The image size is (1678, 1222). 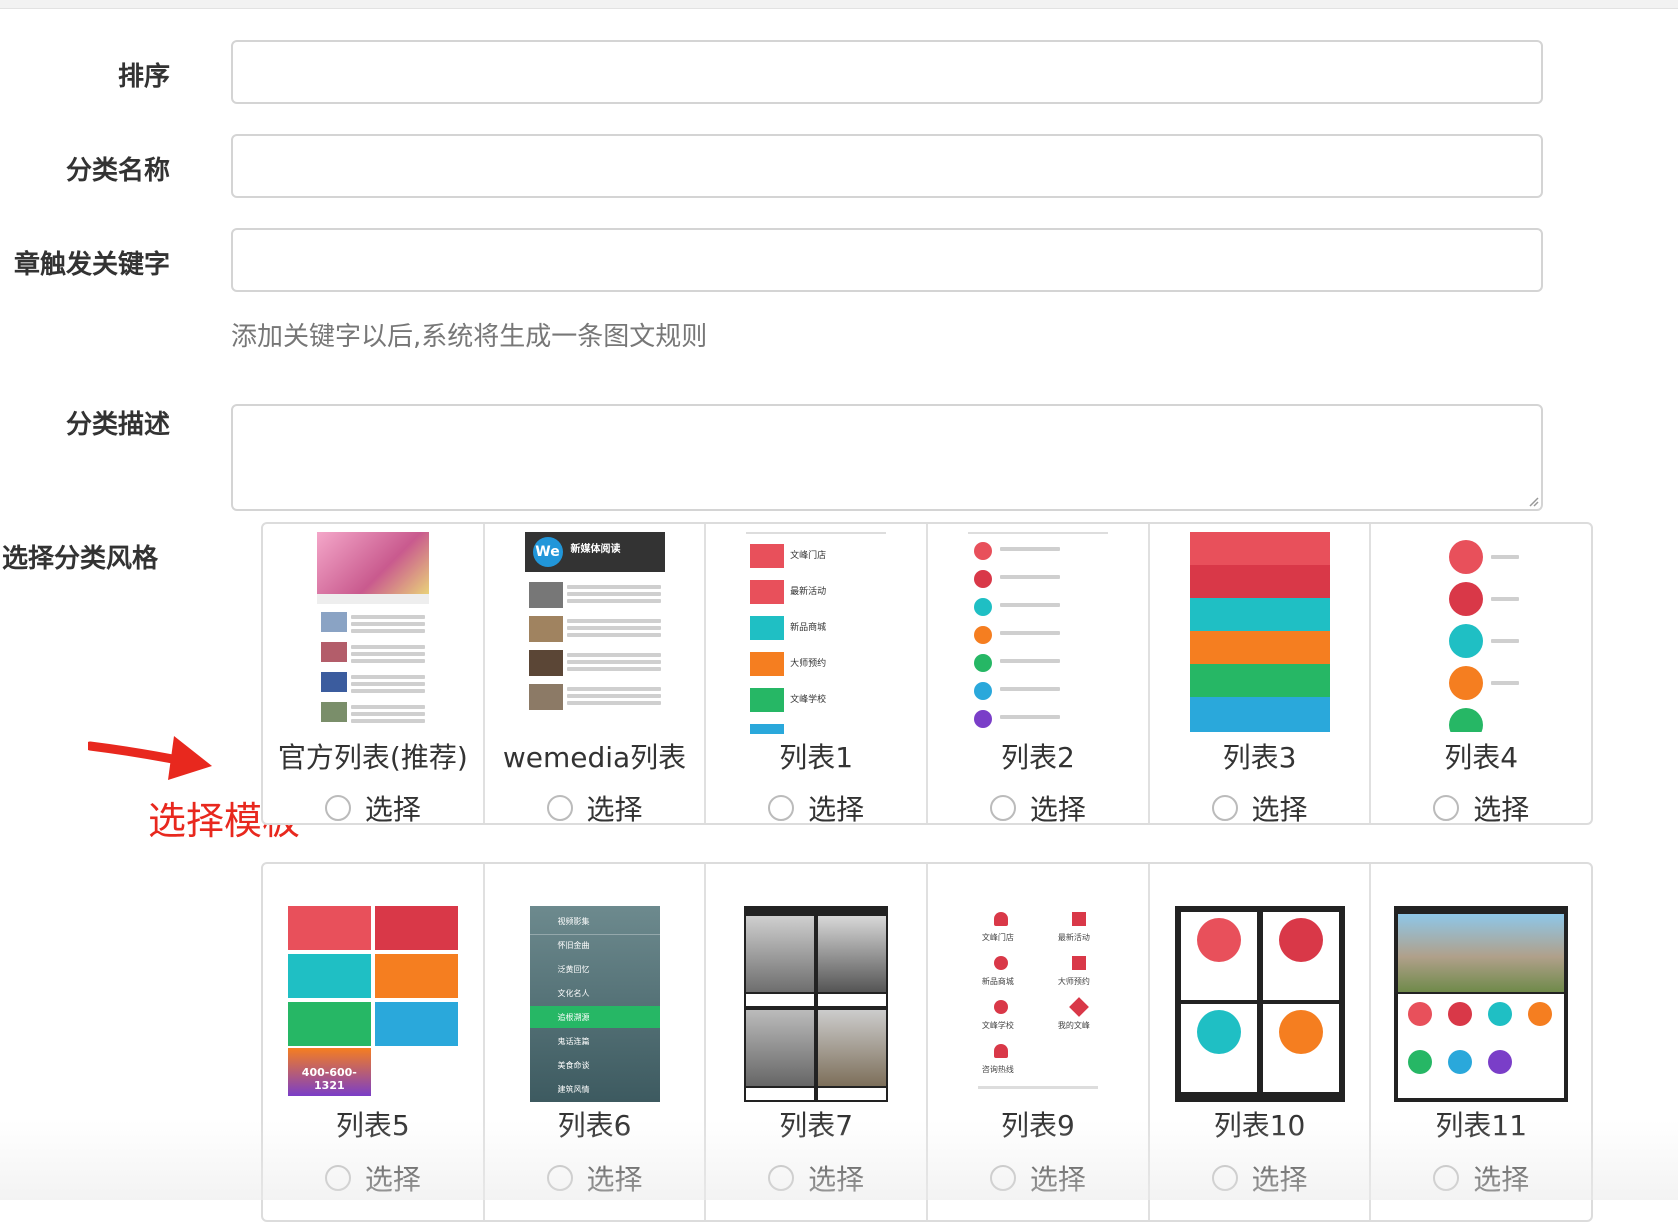 I want to click on description-label: 分类描述, so click(x=117, y=425).